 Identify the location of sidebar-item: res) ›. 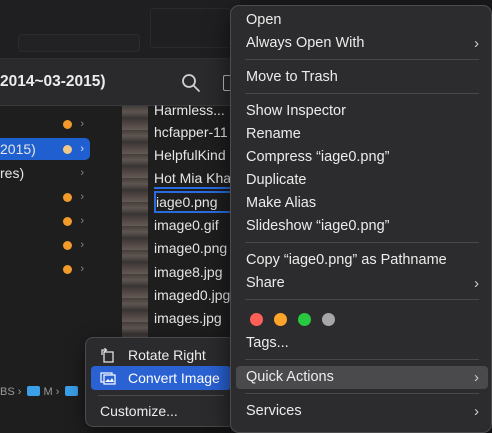
(45, 173).